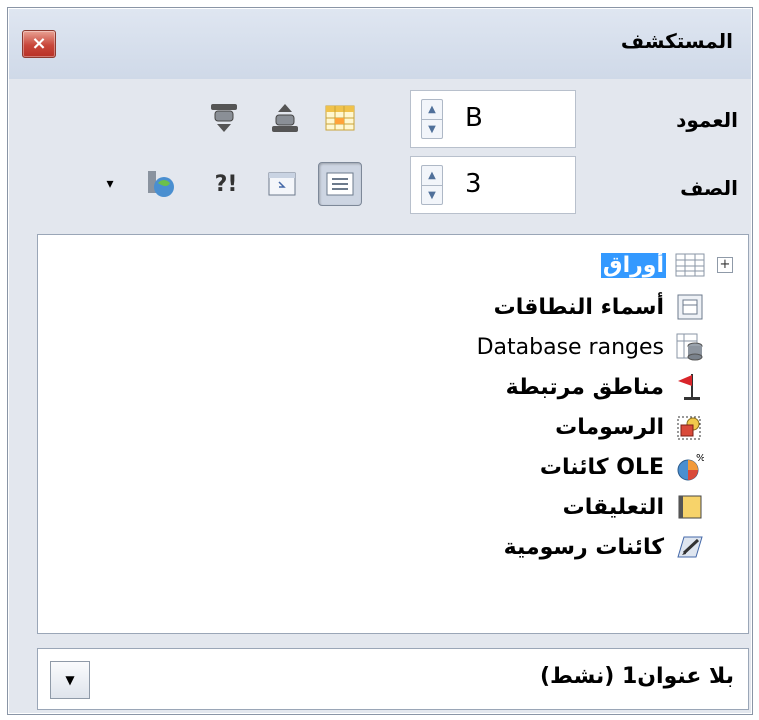 The width and height of the screenshot is (759, 720). I want to click on drag-mode-dropdown: ▾, so click(110, 184).